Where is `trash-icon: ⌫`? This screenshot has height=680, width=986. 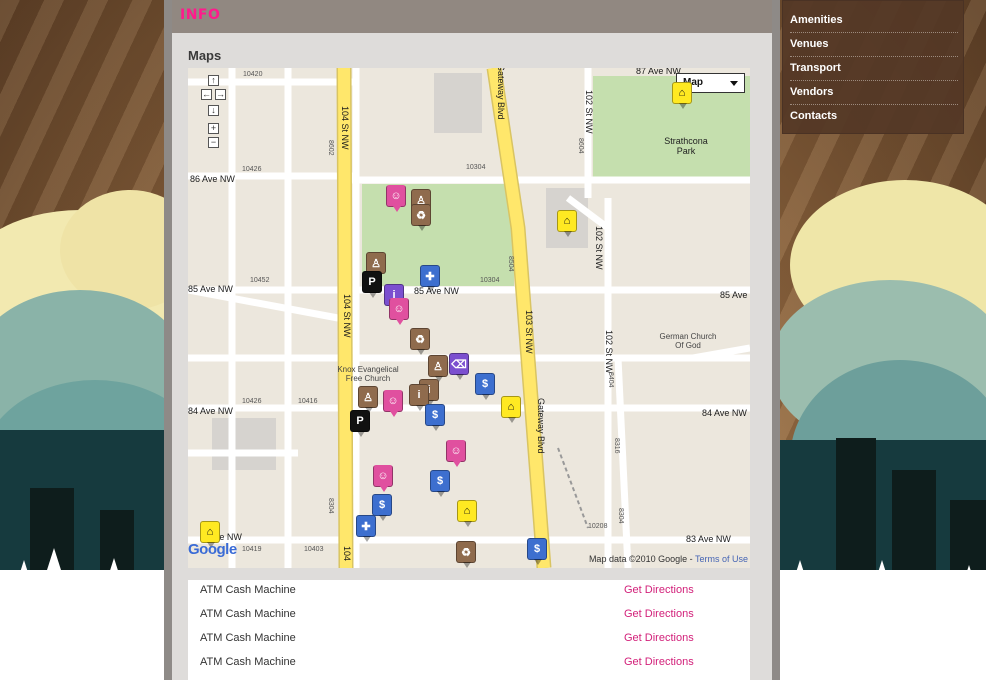 trash-icon: ⌫ is located at coordinates (459, 366).